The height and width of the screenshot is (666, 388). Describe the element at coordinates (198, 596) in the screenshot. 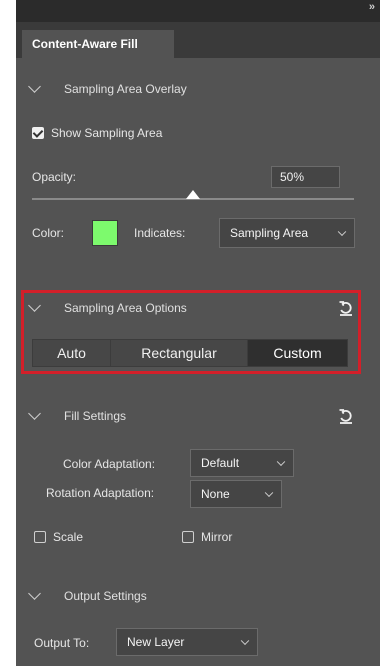

I see `section-header-output-settings: Output Settings` at that location.